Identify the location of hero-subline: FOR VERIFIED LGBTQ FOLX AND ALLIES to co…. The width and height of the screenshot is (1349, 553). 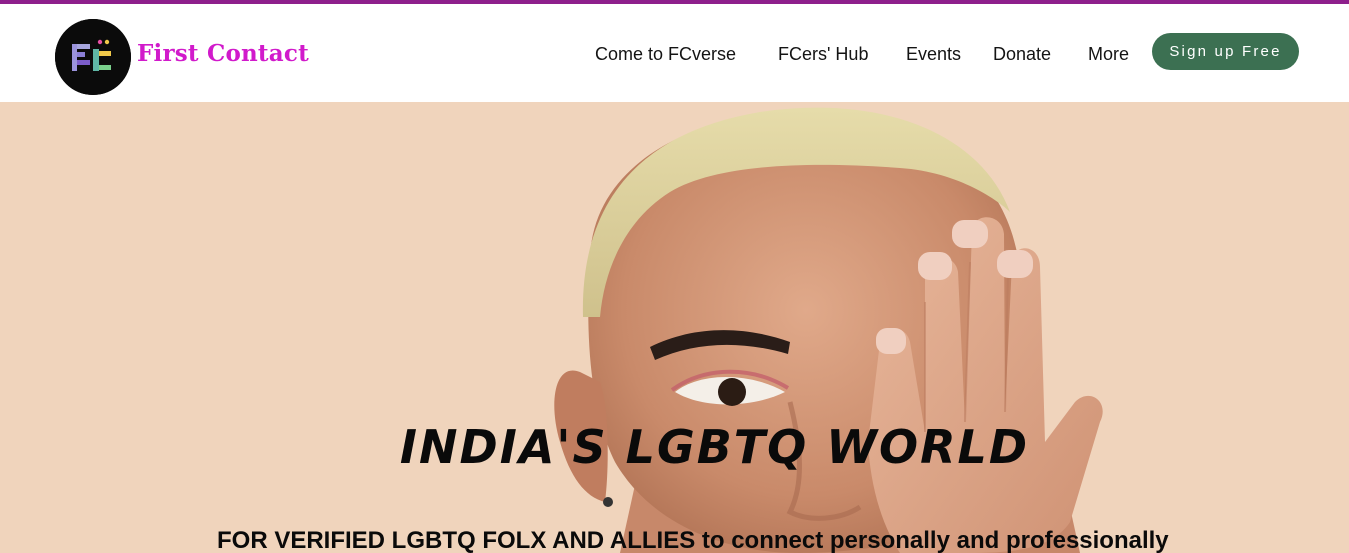
(693, 540).